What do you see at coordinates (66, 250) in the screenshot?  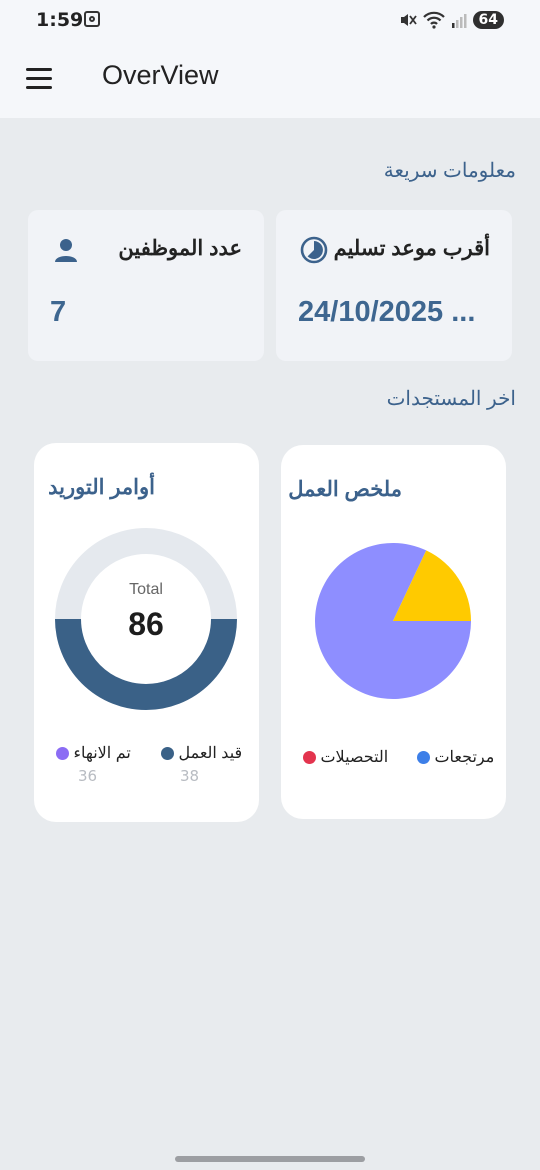 I see `person-icon` at bounding box center [66, 250].